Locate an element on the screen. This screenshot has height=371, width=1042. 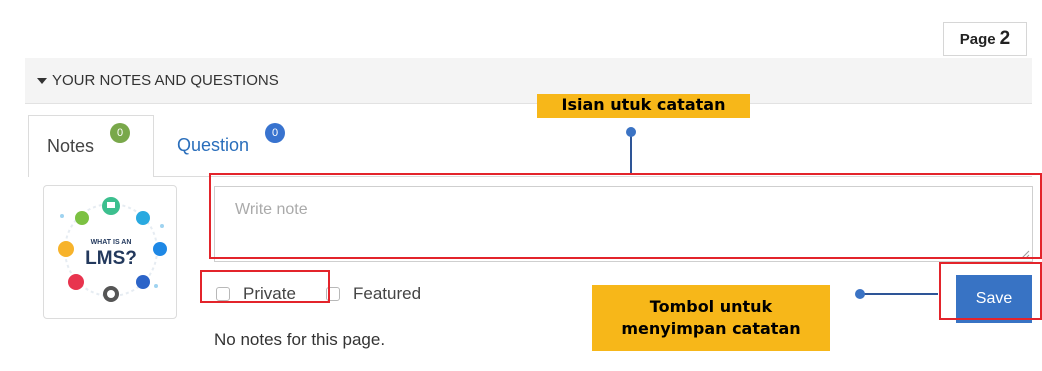
input-callout: Isian utuk catatan is located at coordinates (643, 106).